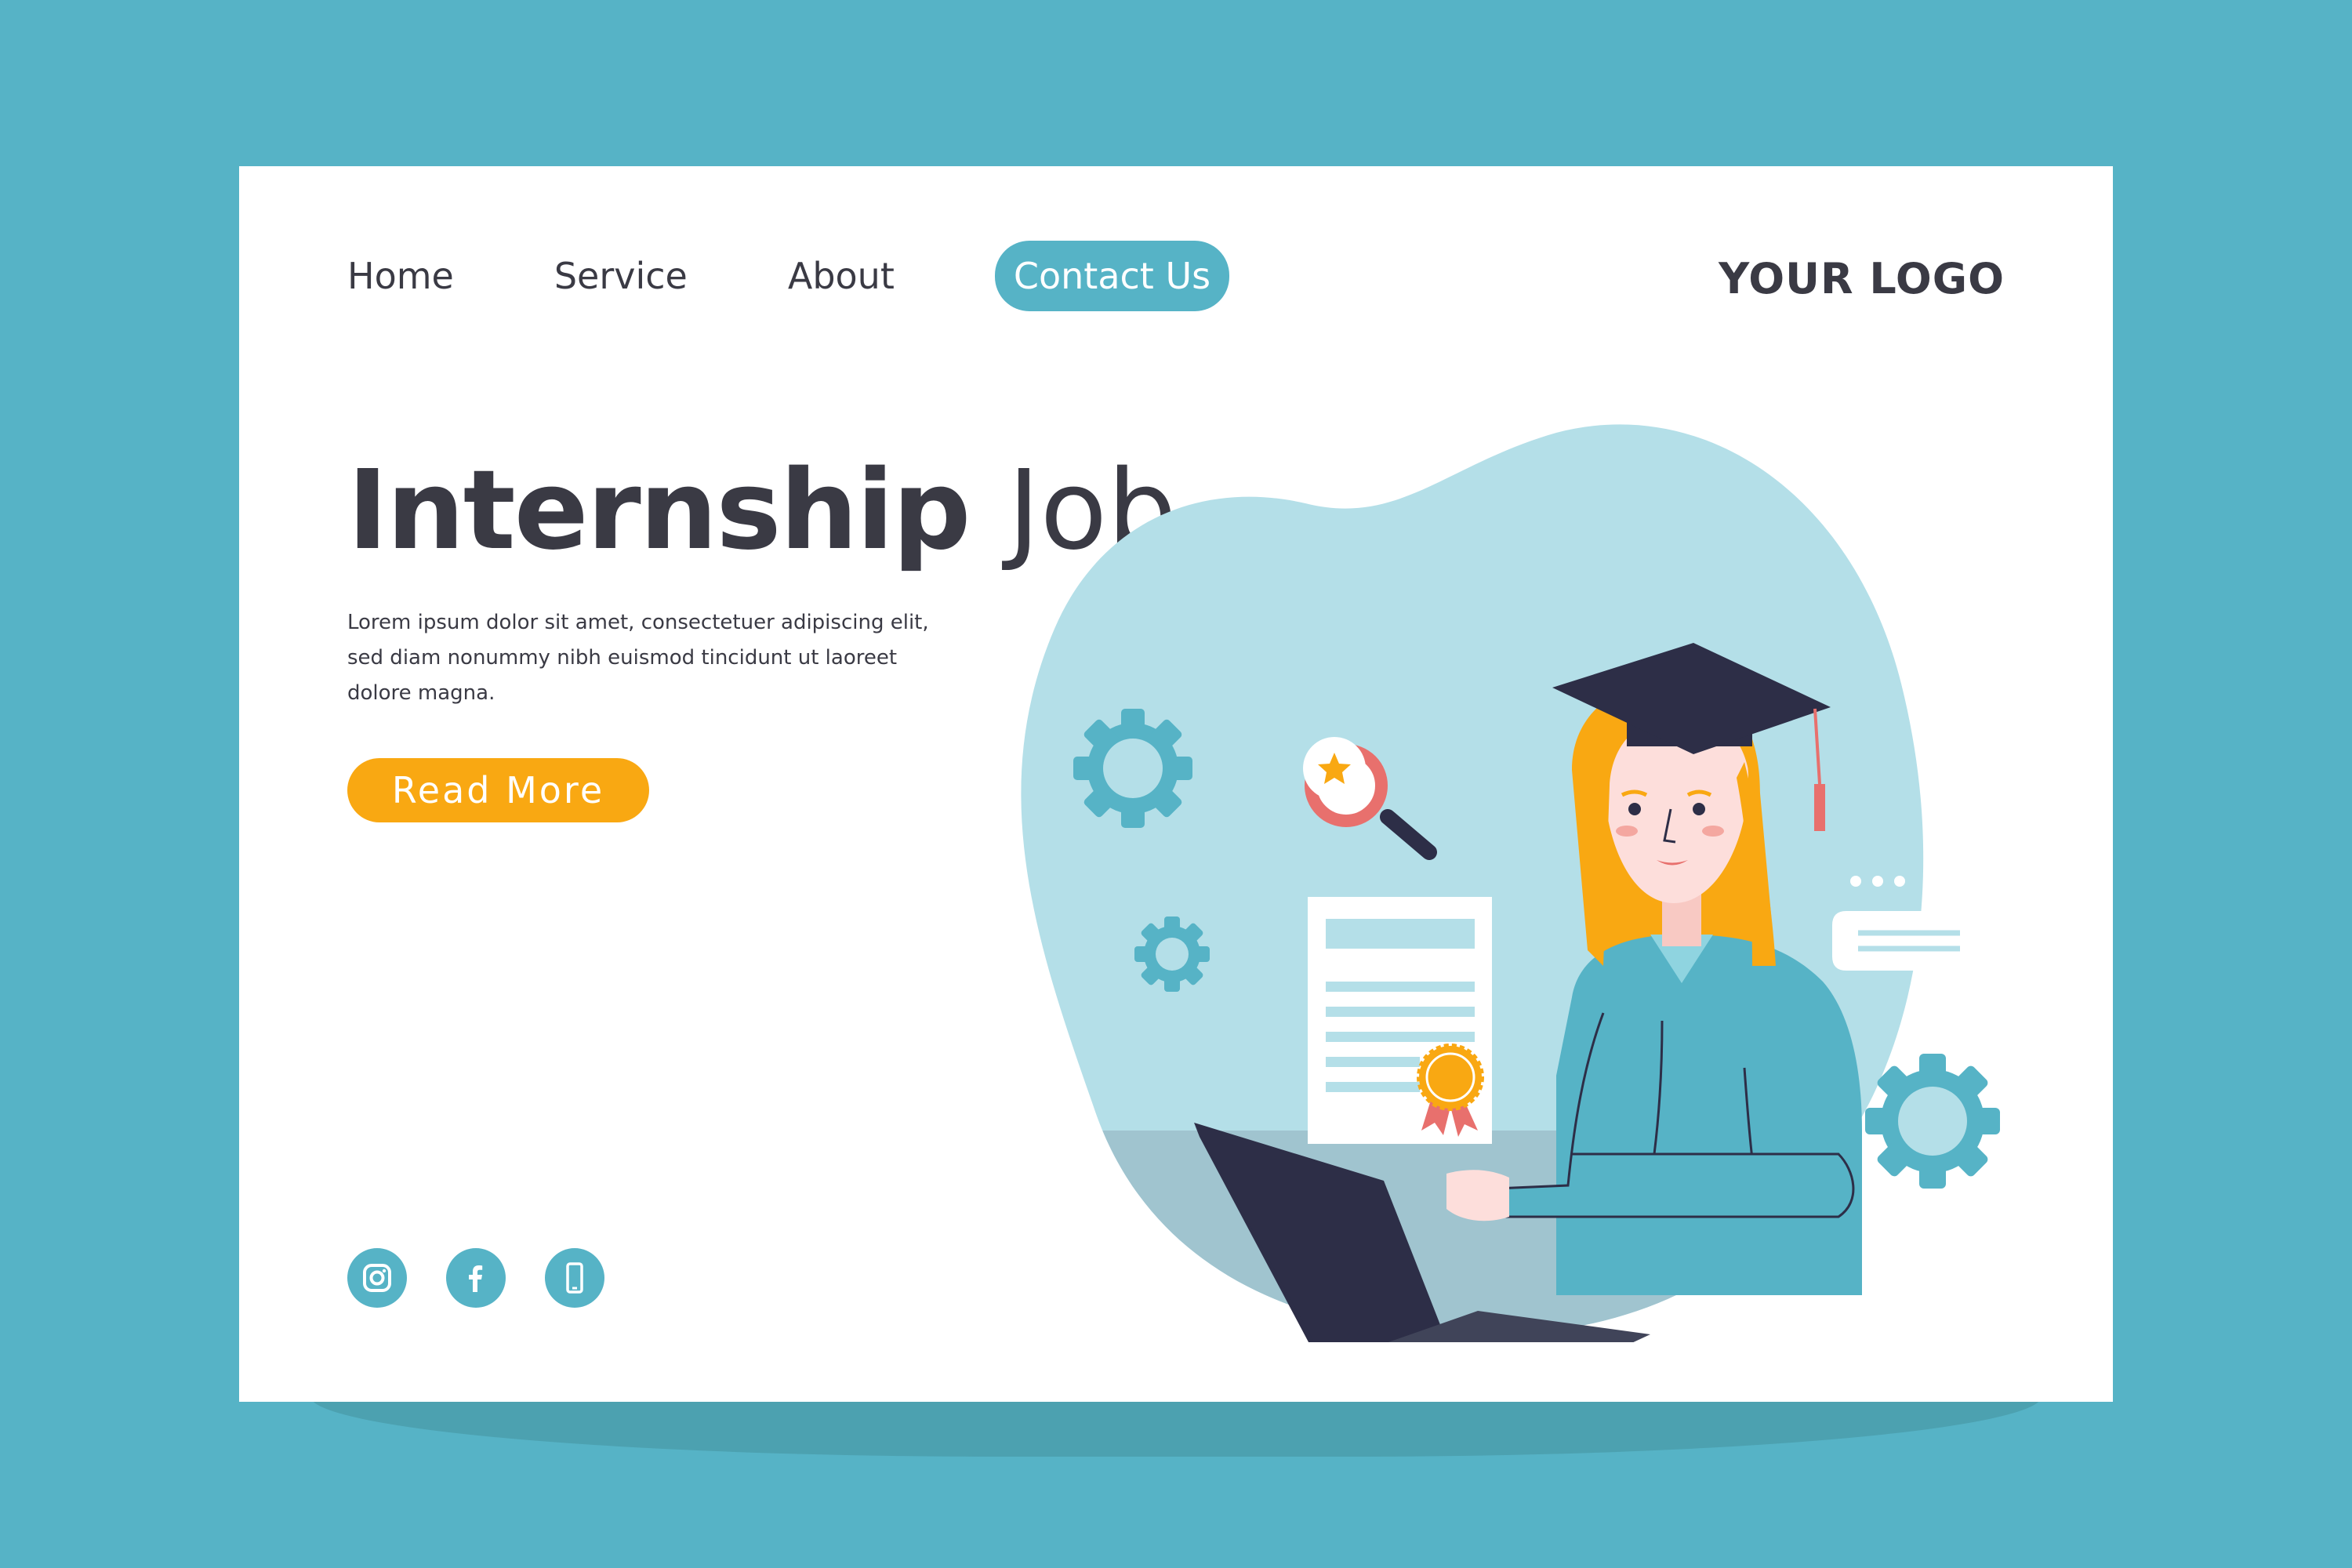 Image resolution: width=2352 pixels, height=1568 pixels. I want to click on read-more-button: Read More, so click(498, 790).